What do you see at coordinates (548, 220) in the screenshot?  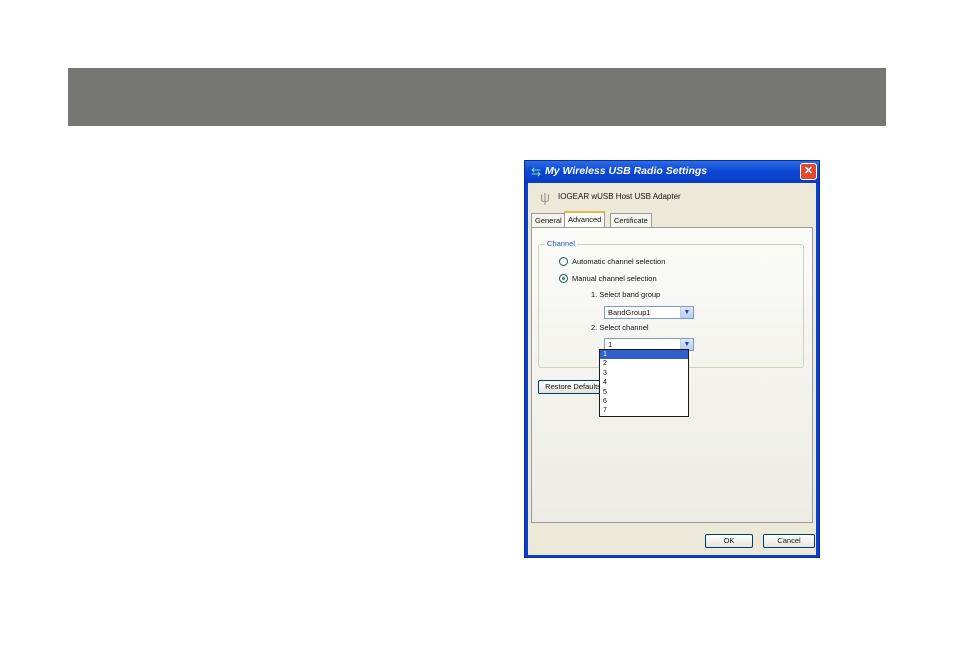 I see `tab-general: General` at bounding box center [548, 220].